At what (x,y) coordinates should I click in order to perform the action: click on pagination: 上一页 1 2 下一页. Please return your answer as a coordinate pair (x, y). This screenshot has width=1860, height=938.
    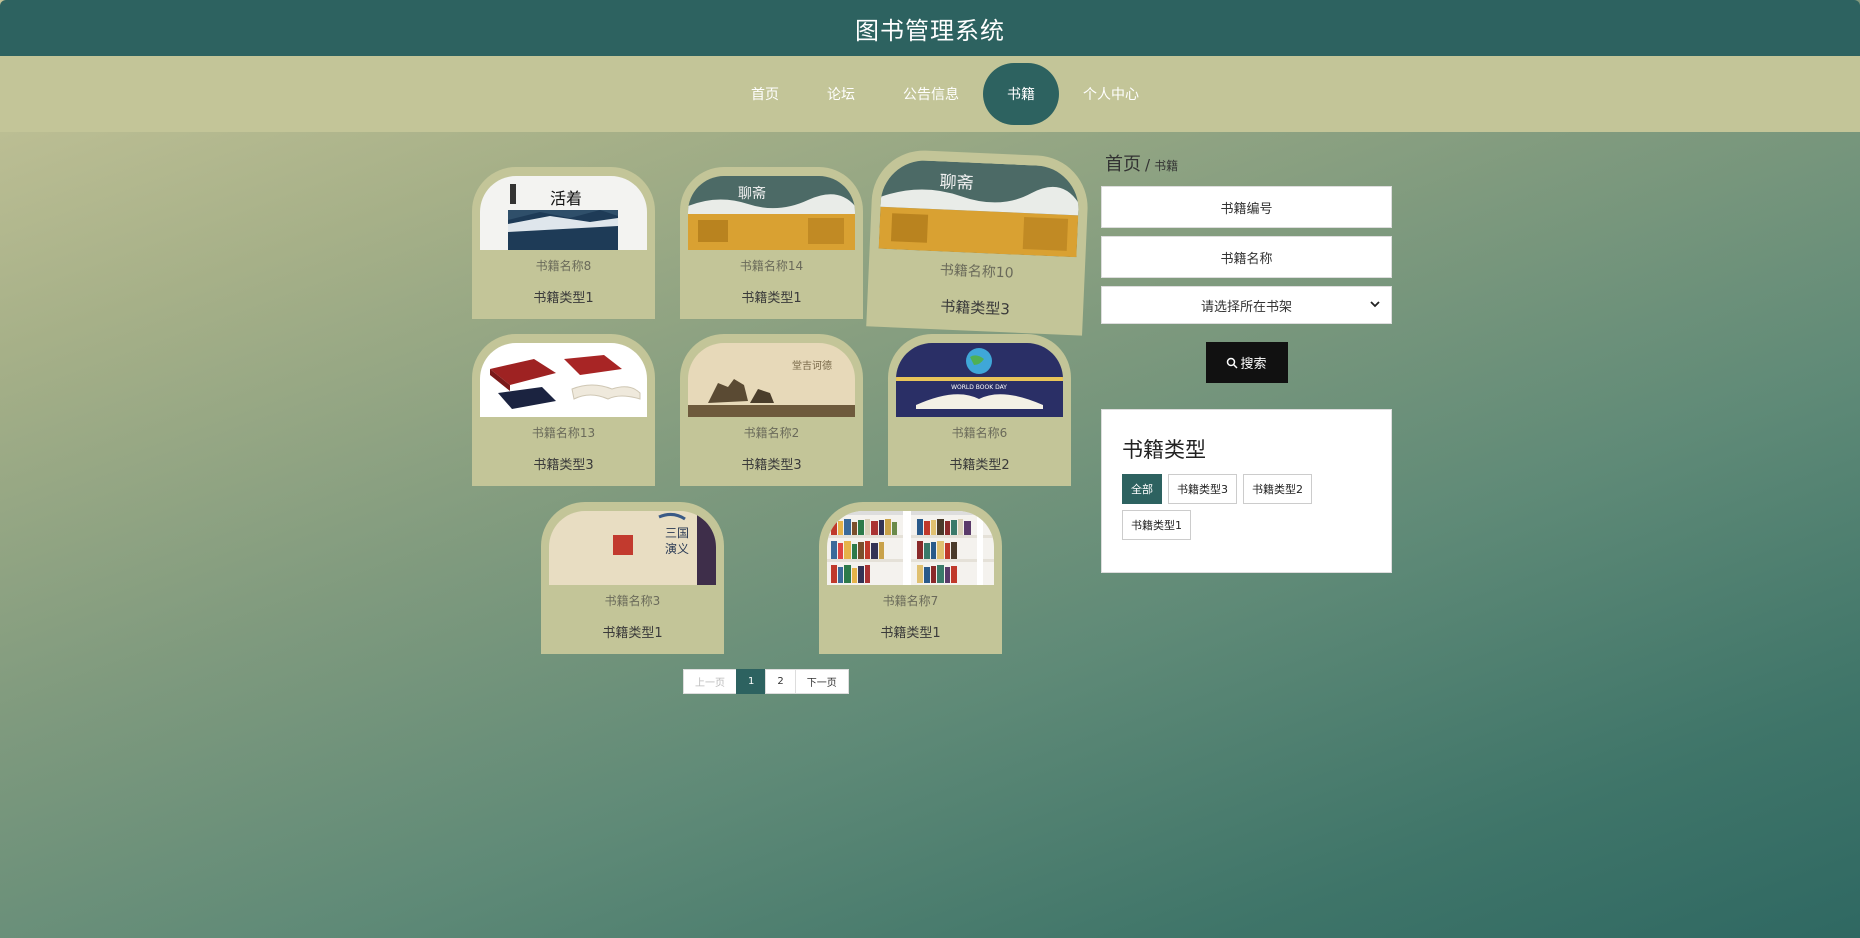
    Looking at the image, I should click on (766, 681).